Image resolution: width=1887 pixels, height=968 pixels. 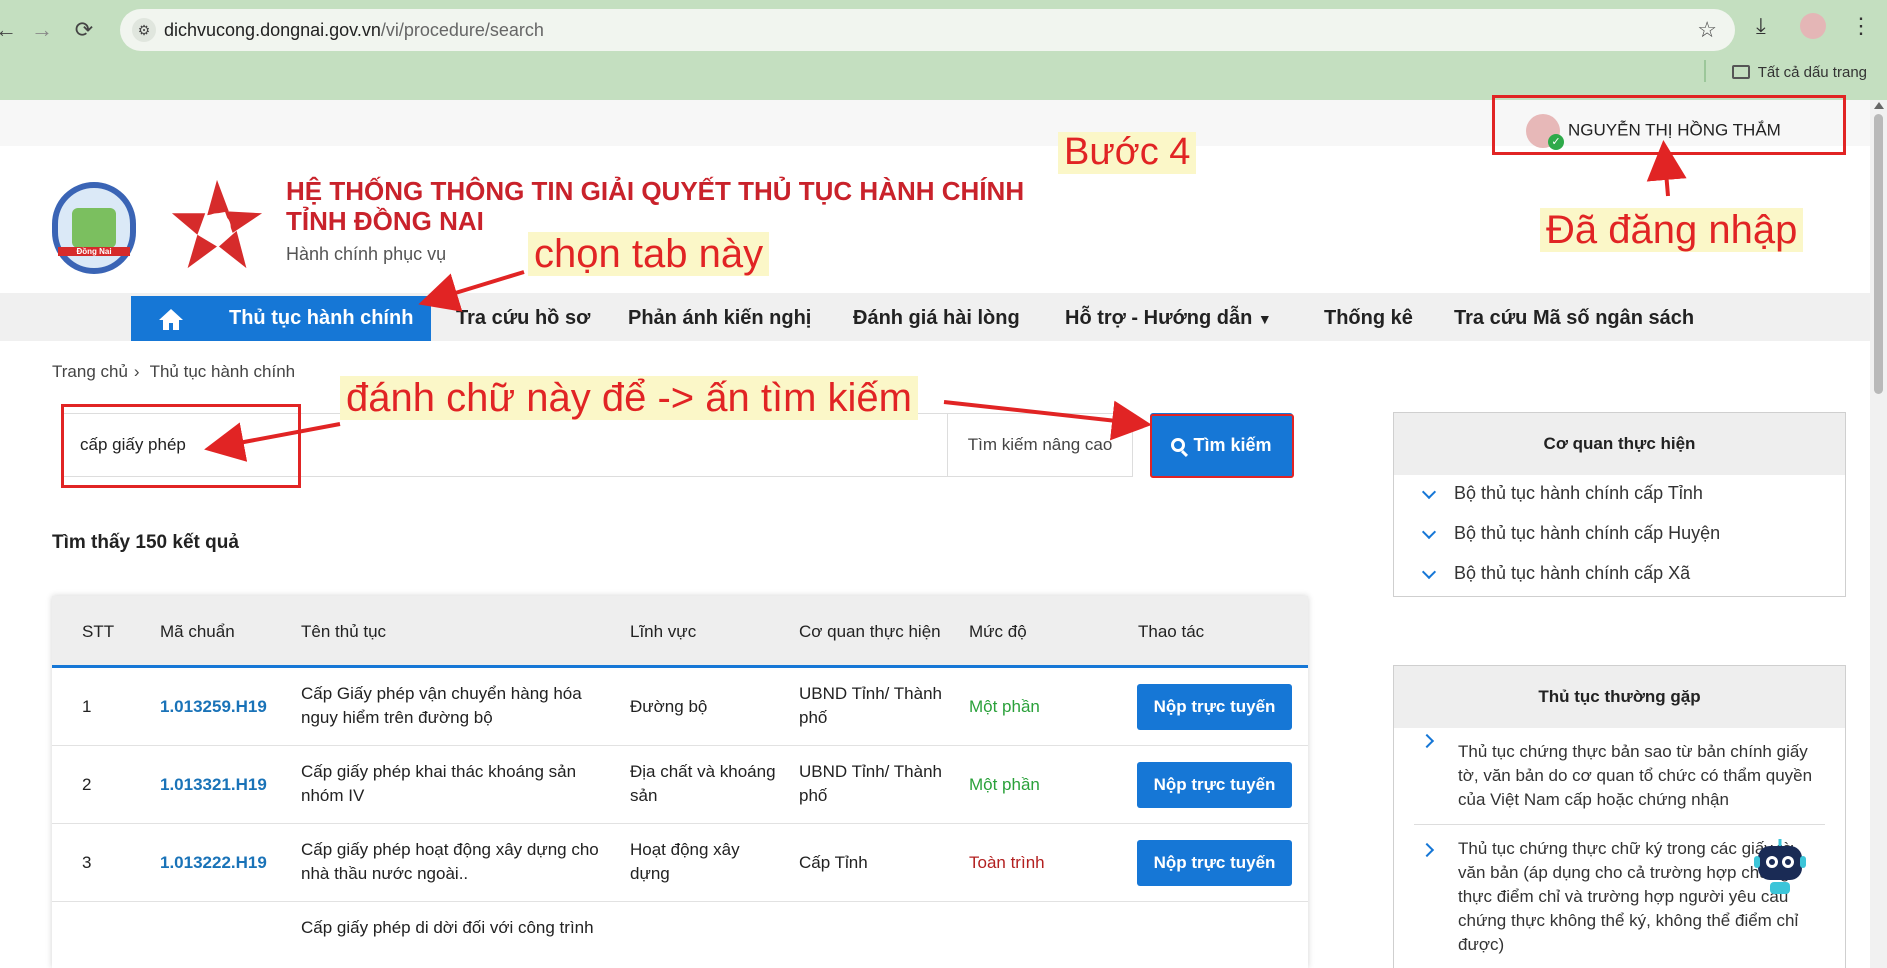 What do you see at coordinates (321, 318) in the screenshot?
I see `tab-thu-tuc-hanh-chinh: Thủ tục hành chính` at bounding box center [321, 318].